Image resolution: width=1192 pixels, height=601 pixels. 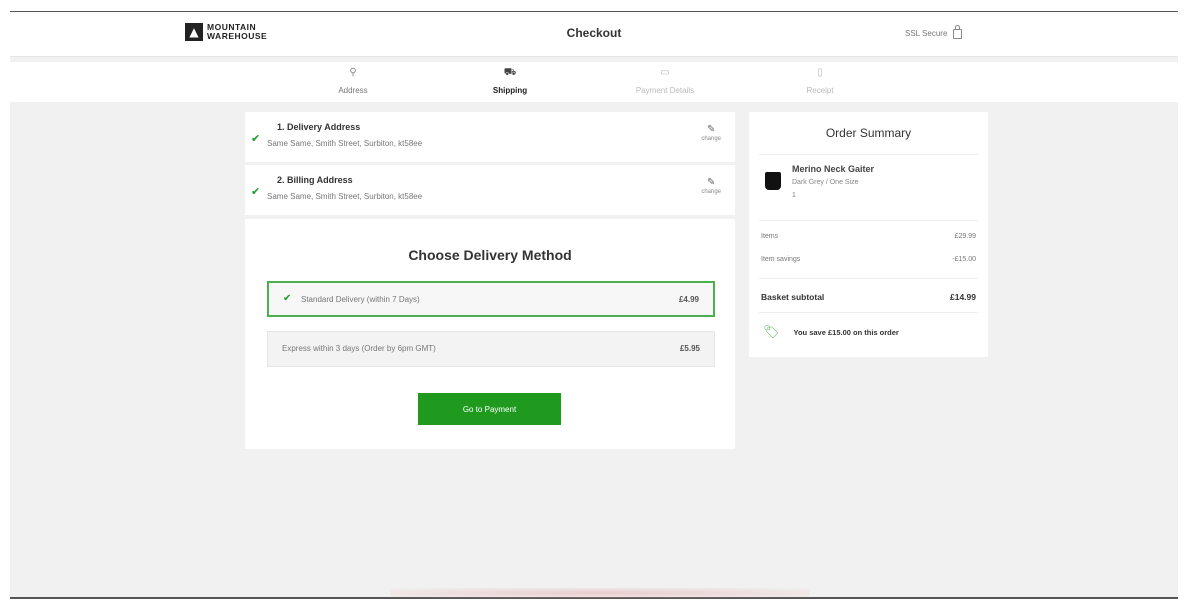 I want to click on items-row: Items £29.99, so click(x=868, y=236).